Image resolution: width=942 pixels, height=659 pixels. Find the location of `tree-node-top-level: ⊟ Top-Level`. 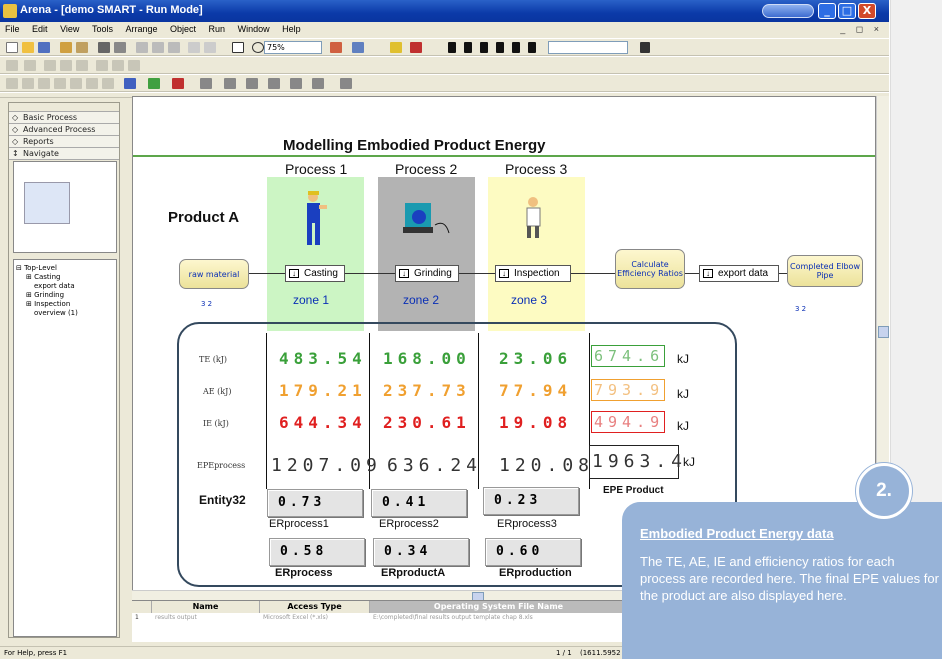

tree-node-top-level: ⊟ Top-Level is located at coordinates (65, 268).